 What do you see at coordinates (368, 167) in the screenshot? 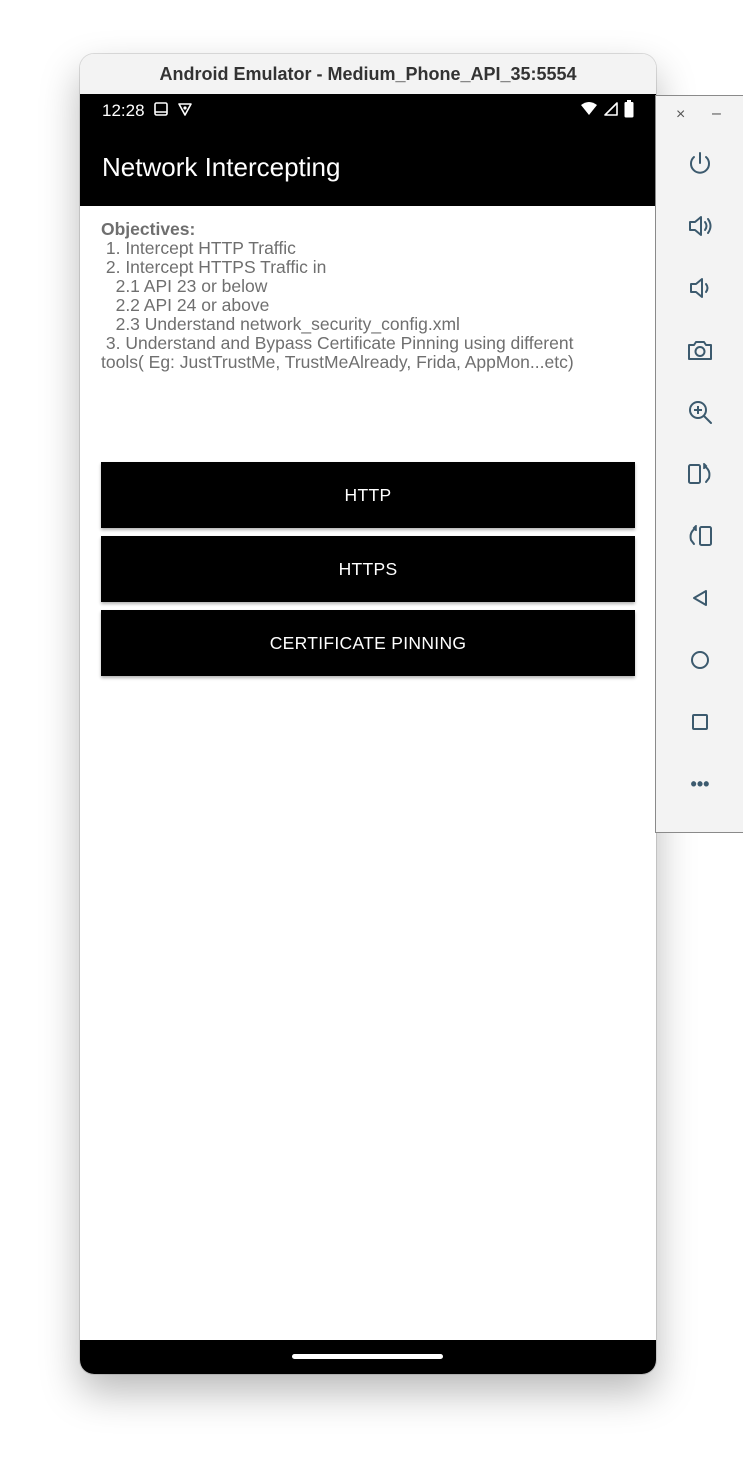
I see `app-bar: Network Intercepting` at bounding box center [368, 167].